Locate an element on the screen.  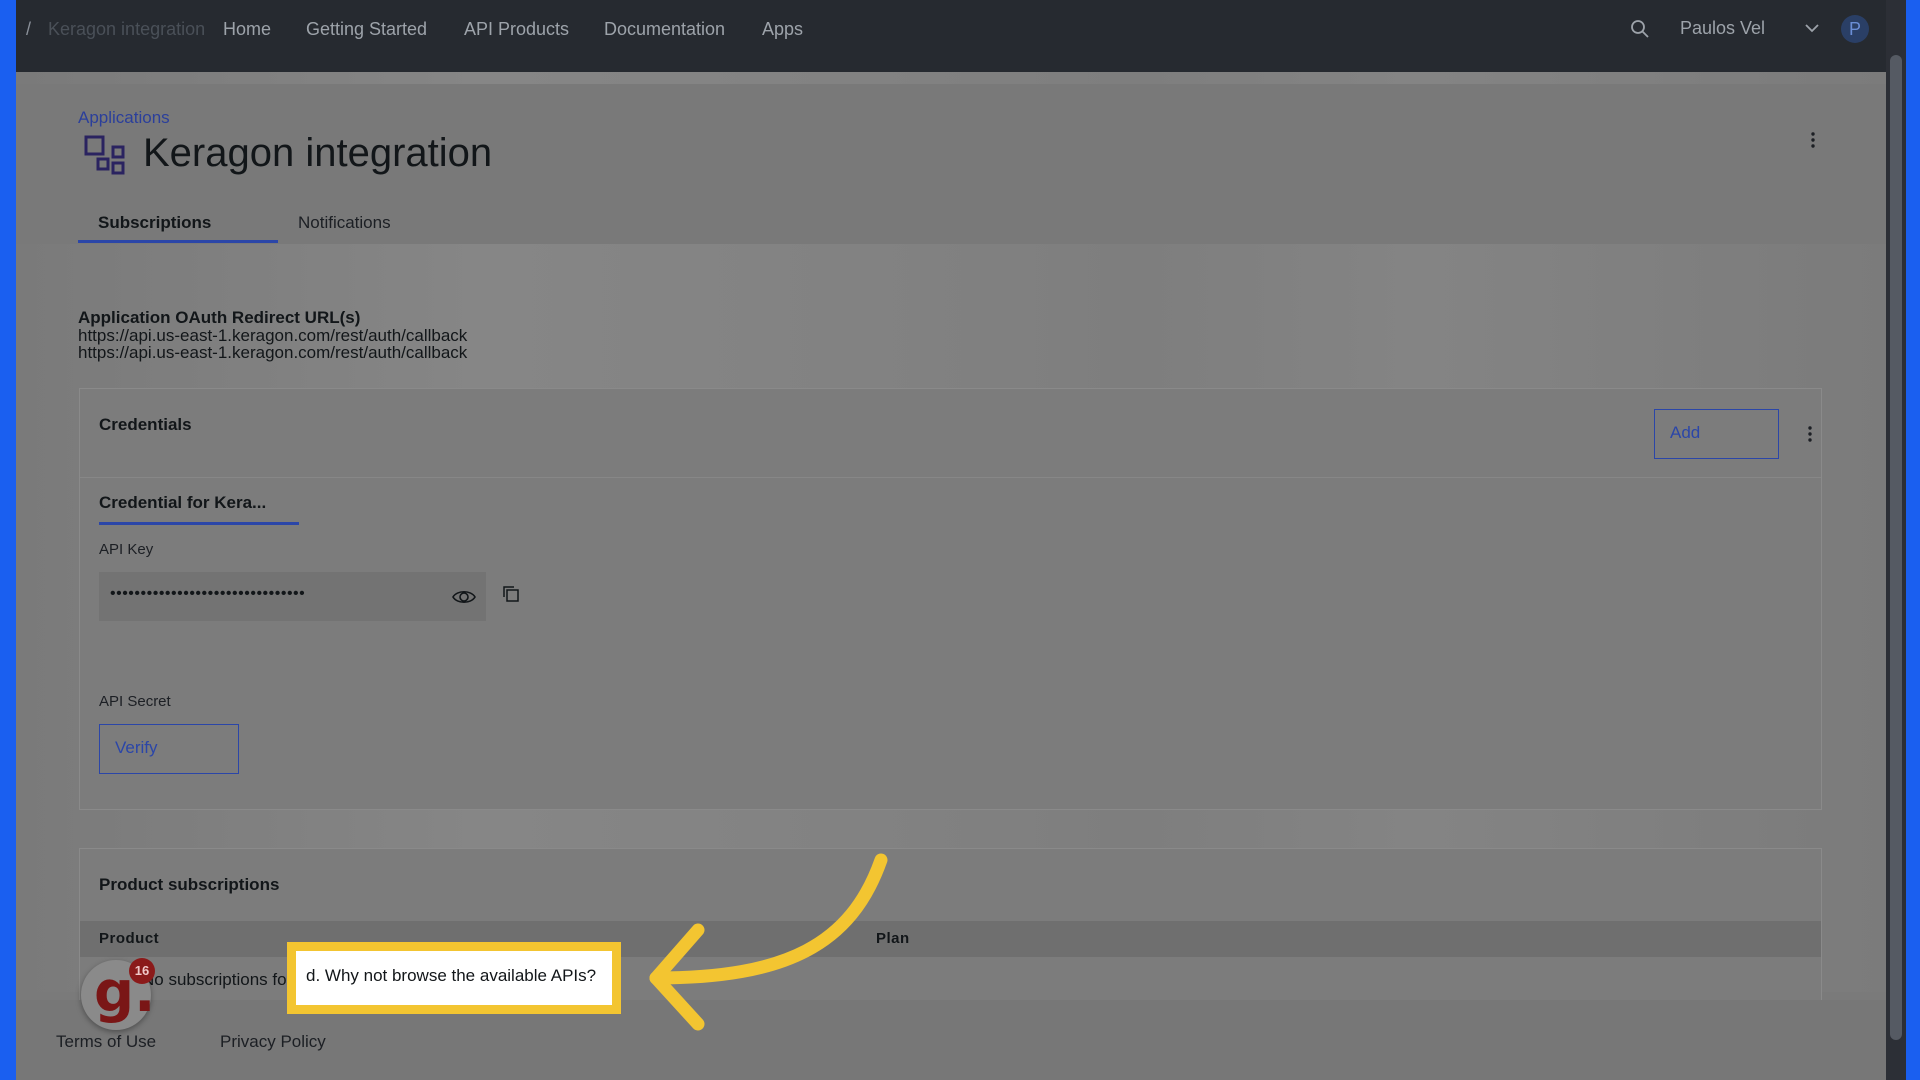
notification-count: 16 is located at coordinates (142, 970).